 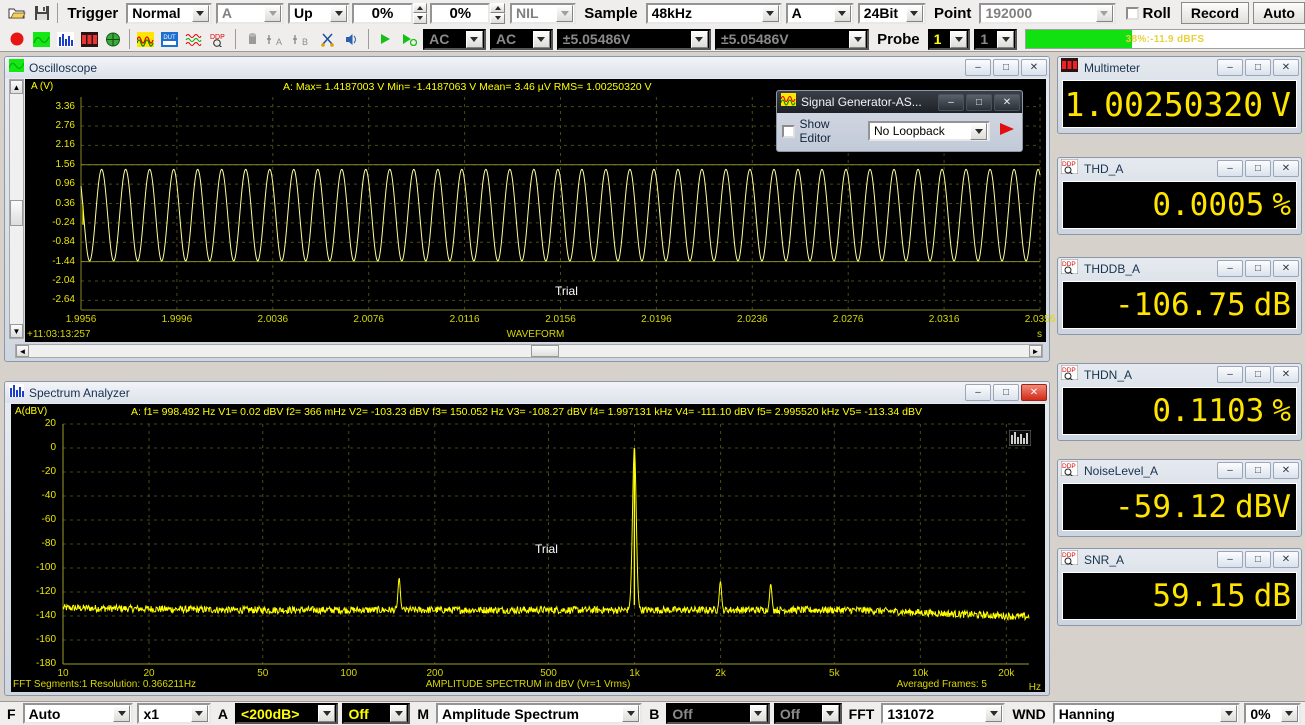 What do you see at coordinates (169, 13) in the screenshot?
I see `trigger-mode-select: Normal` at bounding box center [169, 13].